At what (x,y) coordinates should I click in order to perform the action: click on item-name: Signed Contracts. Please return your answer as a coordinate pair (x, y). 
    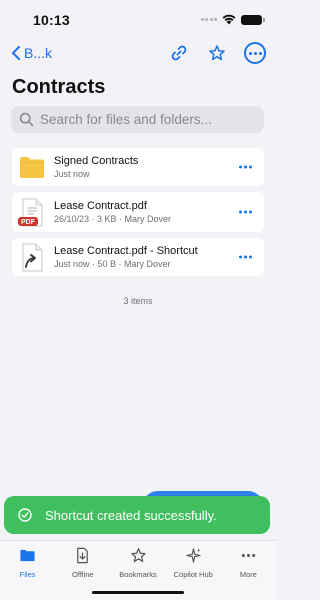
    Looking at the image, I should click on (96, 161).